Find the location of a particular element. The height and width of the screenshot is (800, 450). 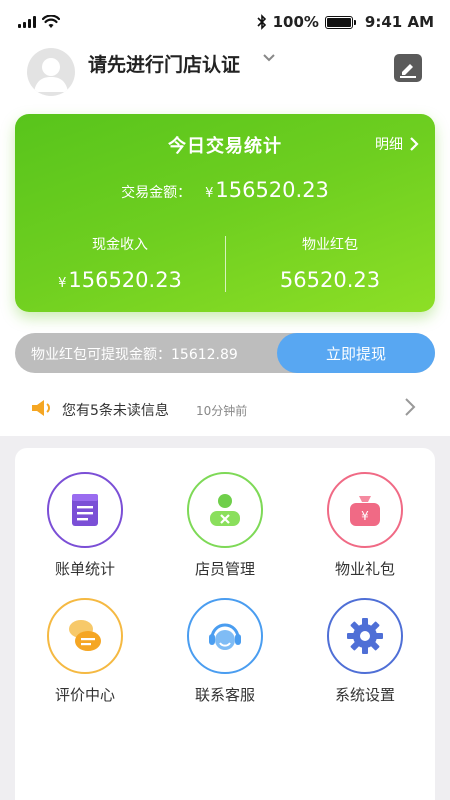

detail-link: 明细 is located at coordinates (397, 144).